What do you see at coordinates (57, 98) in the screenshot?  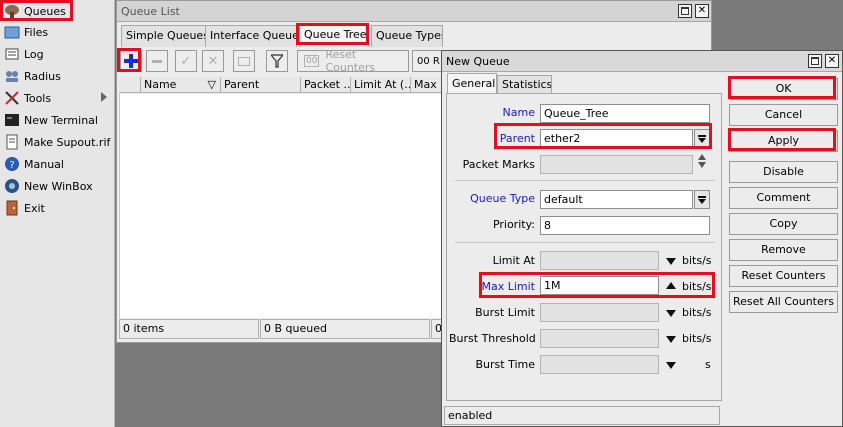 I see `sidebar-item-tools: Tools` at bounding box center [57, 98].